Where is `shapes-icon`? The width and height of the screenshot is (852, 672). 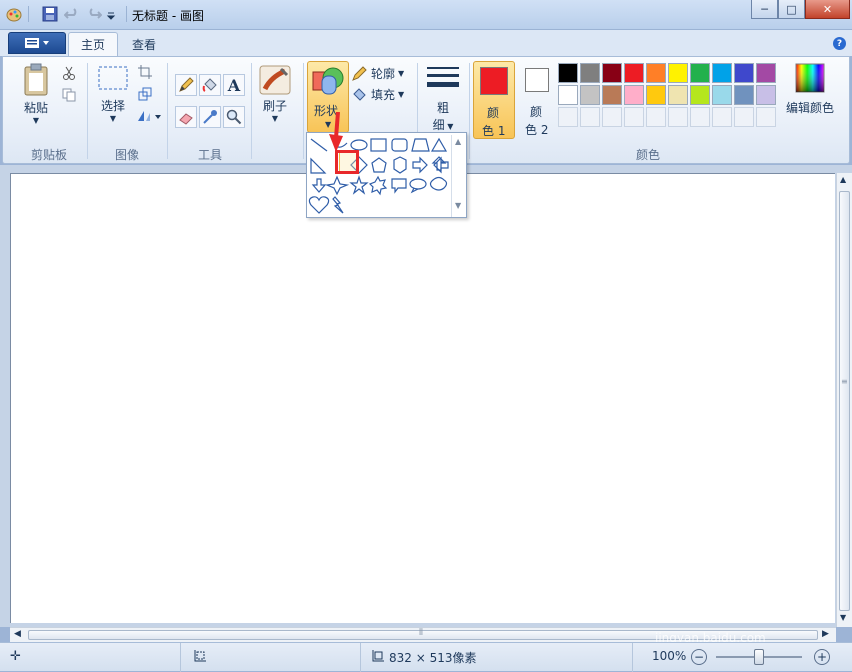 shapes-icon is located at coordinates (328, 81).